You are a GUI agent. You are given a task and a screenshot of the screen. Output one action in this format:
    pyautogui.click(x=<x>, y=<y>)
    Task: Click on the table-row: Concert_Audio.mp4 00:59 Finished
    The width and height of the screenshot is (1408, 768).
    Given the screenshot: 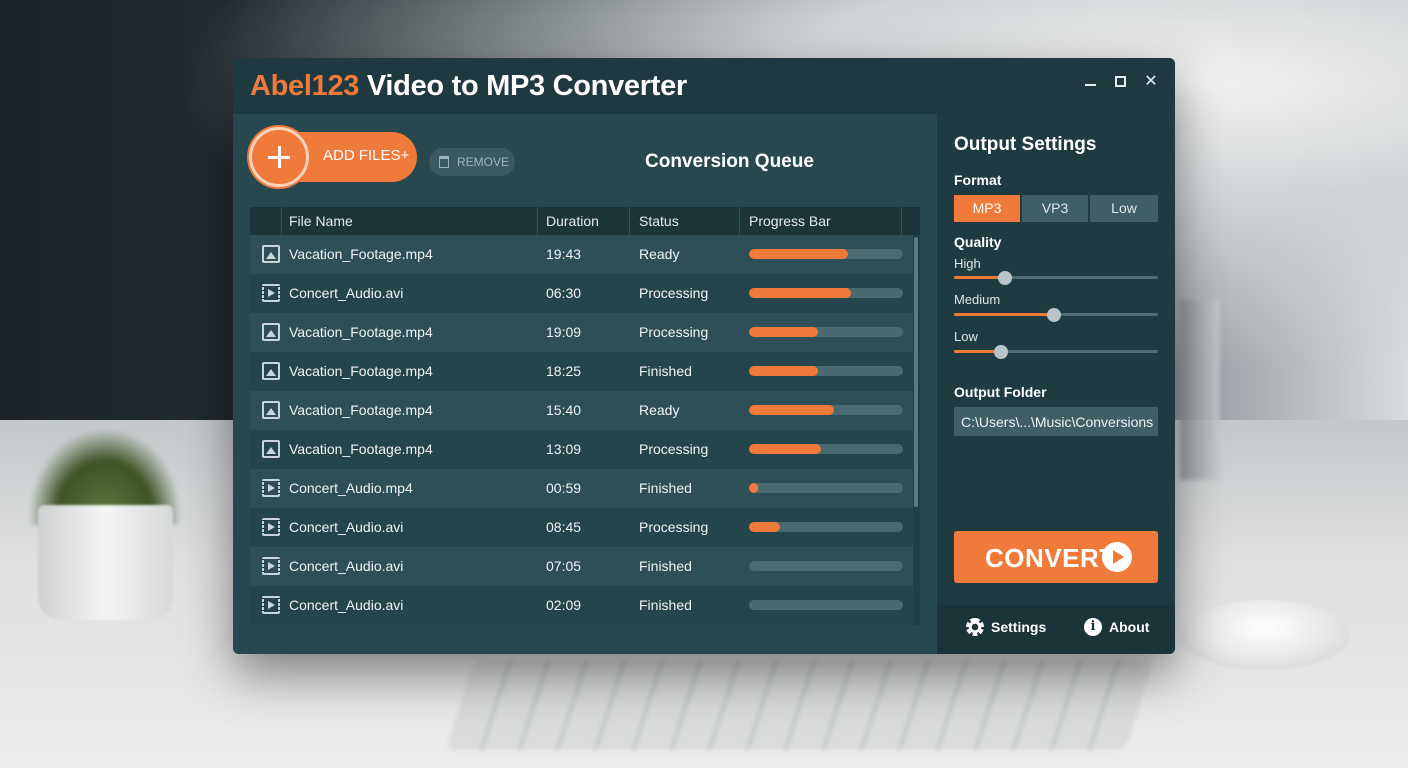 What is the action you would take?
    pyautogui.click(x=581, y=488)
    